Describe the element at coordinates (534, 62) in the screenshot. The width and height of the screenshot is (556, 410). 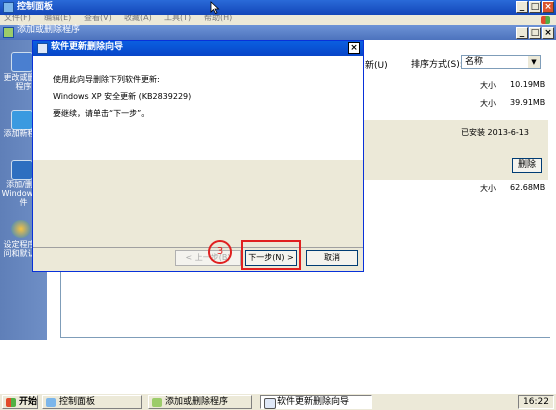
I see `chevron-down-icon: ▼` at that location.